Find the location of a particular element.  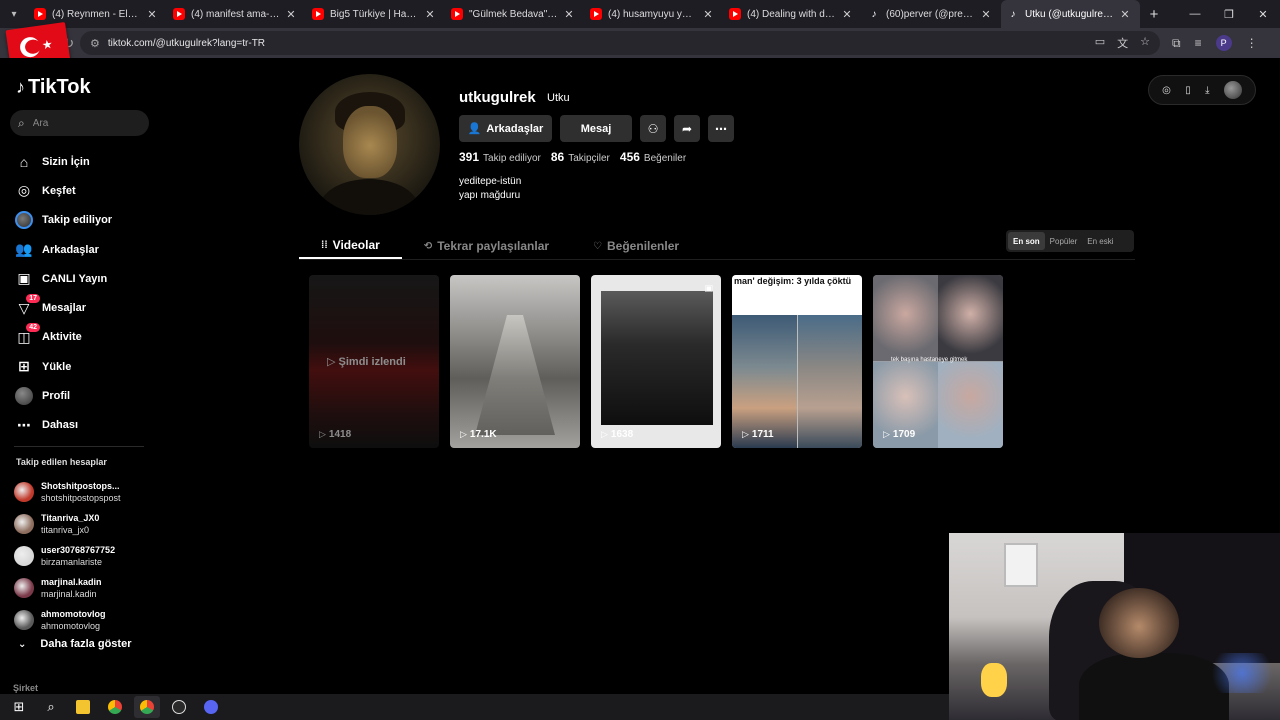

followed-account: marjinal.kadin marjinal.kadin is located at coordinates (67, 588).